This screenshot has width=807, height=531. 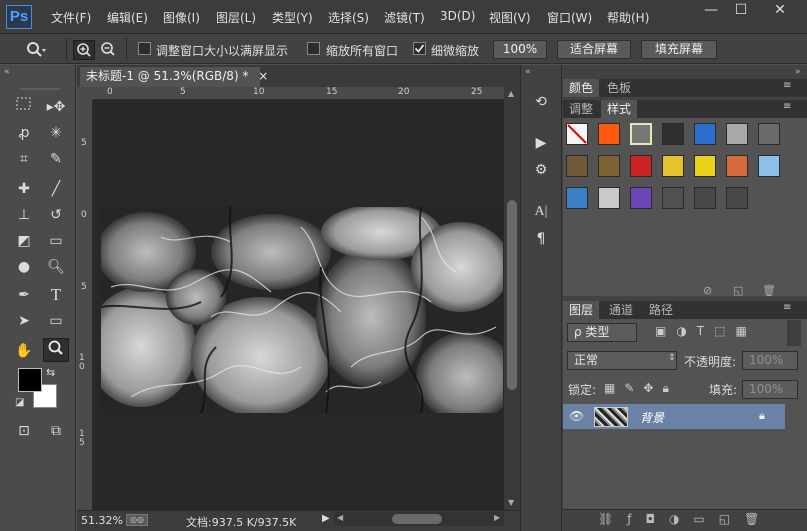 I want to click on layer-filter-icons: ▣◑T⬚▦, so click(x=706, y=331).